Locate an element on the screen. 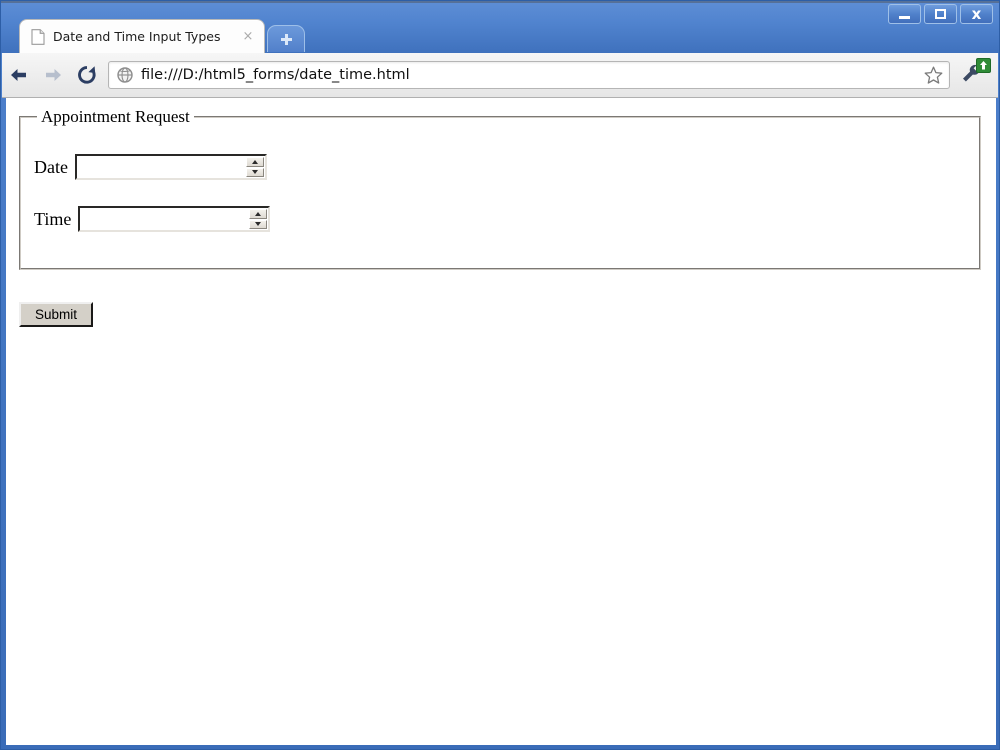 This screenshot has width=1000, height=750. minimize-button is located at coordinates (904, 14).